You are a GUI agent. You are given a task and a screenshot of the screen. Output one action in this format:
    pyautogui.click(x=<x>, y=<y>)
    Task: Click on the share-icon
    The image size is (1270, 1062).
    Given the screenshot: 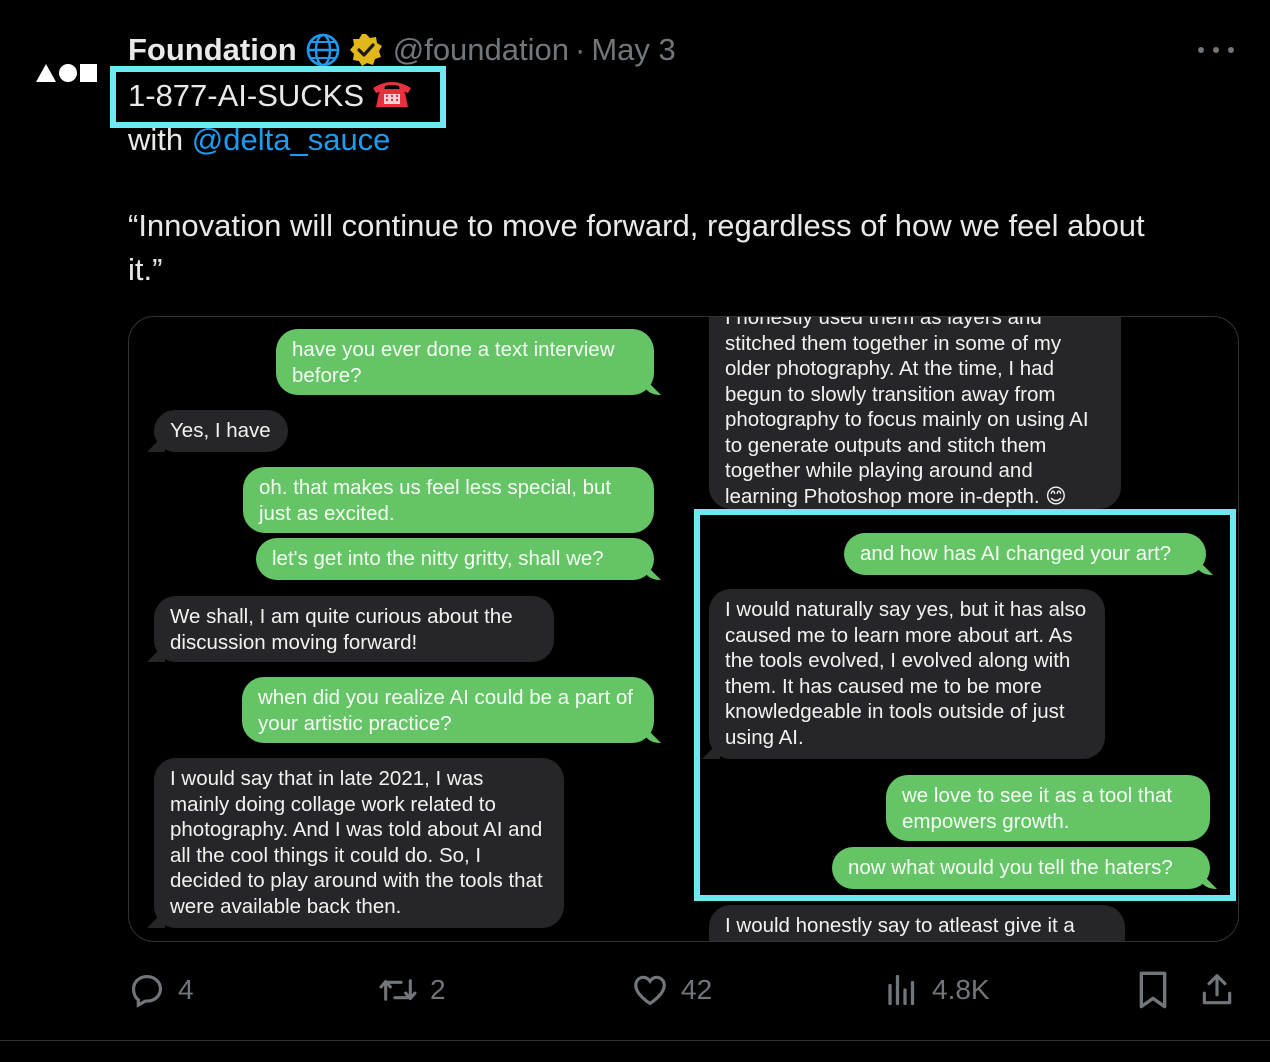 What is the action you would take?
    pyautogui.click(x=1217, y=989)
    